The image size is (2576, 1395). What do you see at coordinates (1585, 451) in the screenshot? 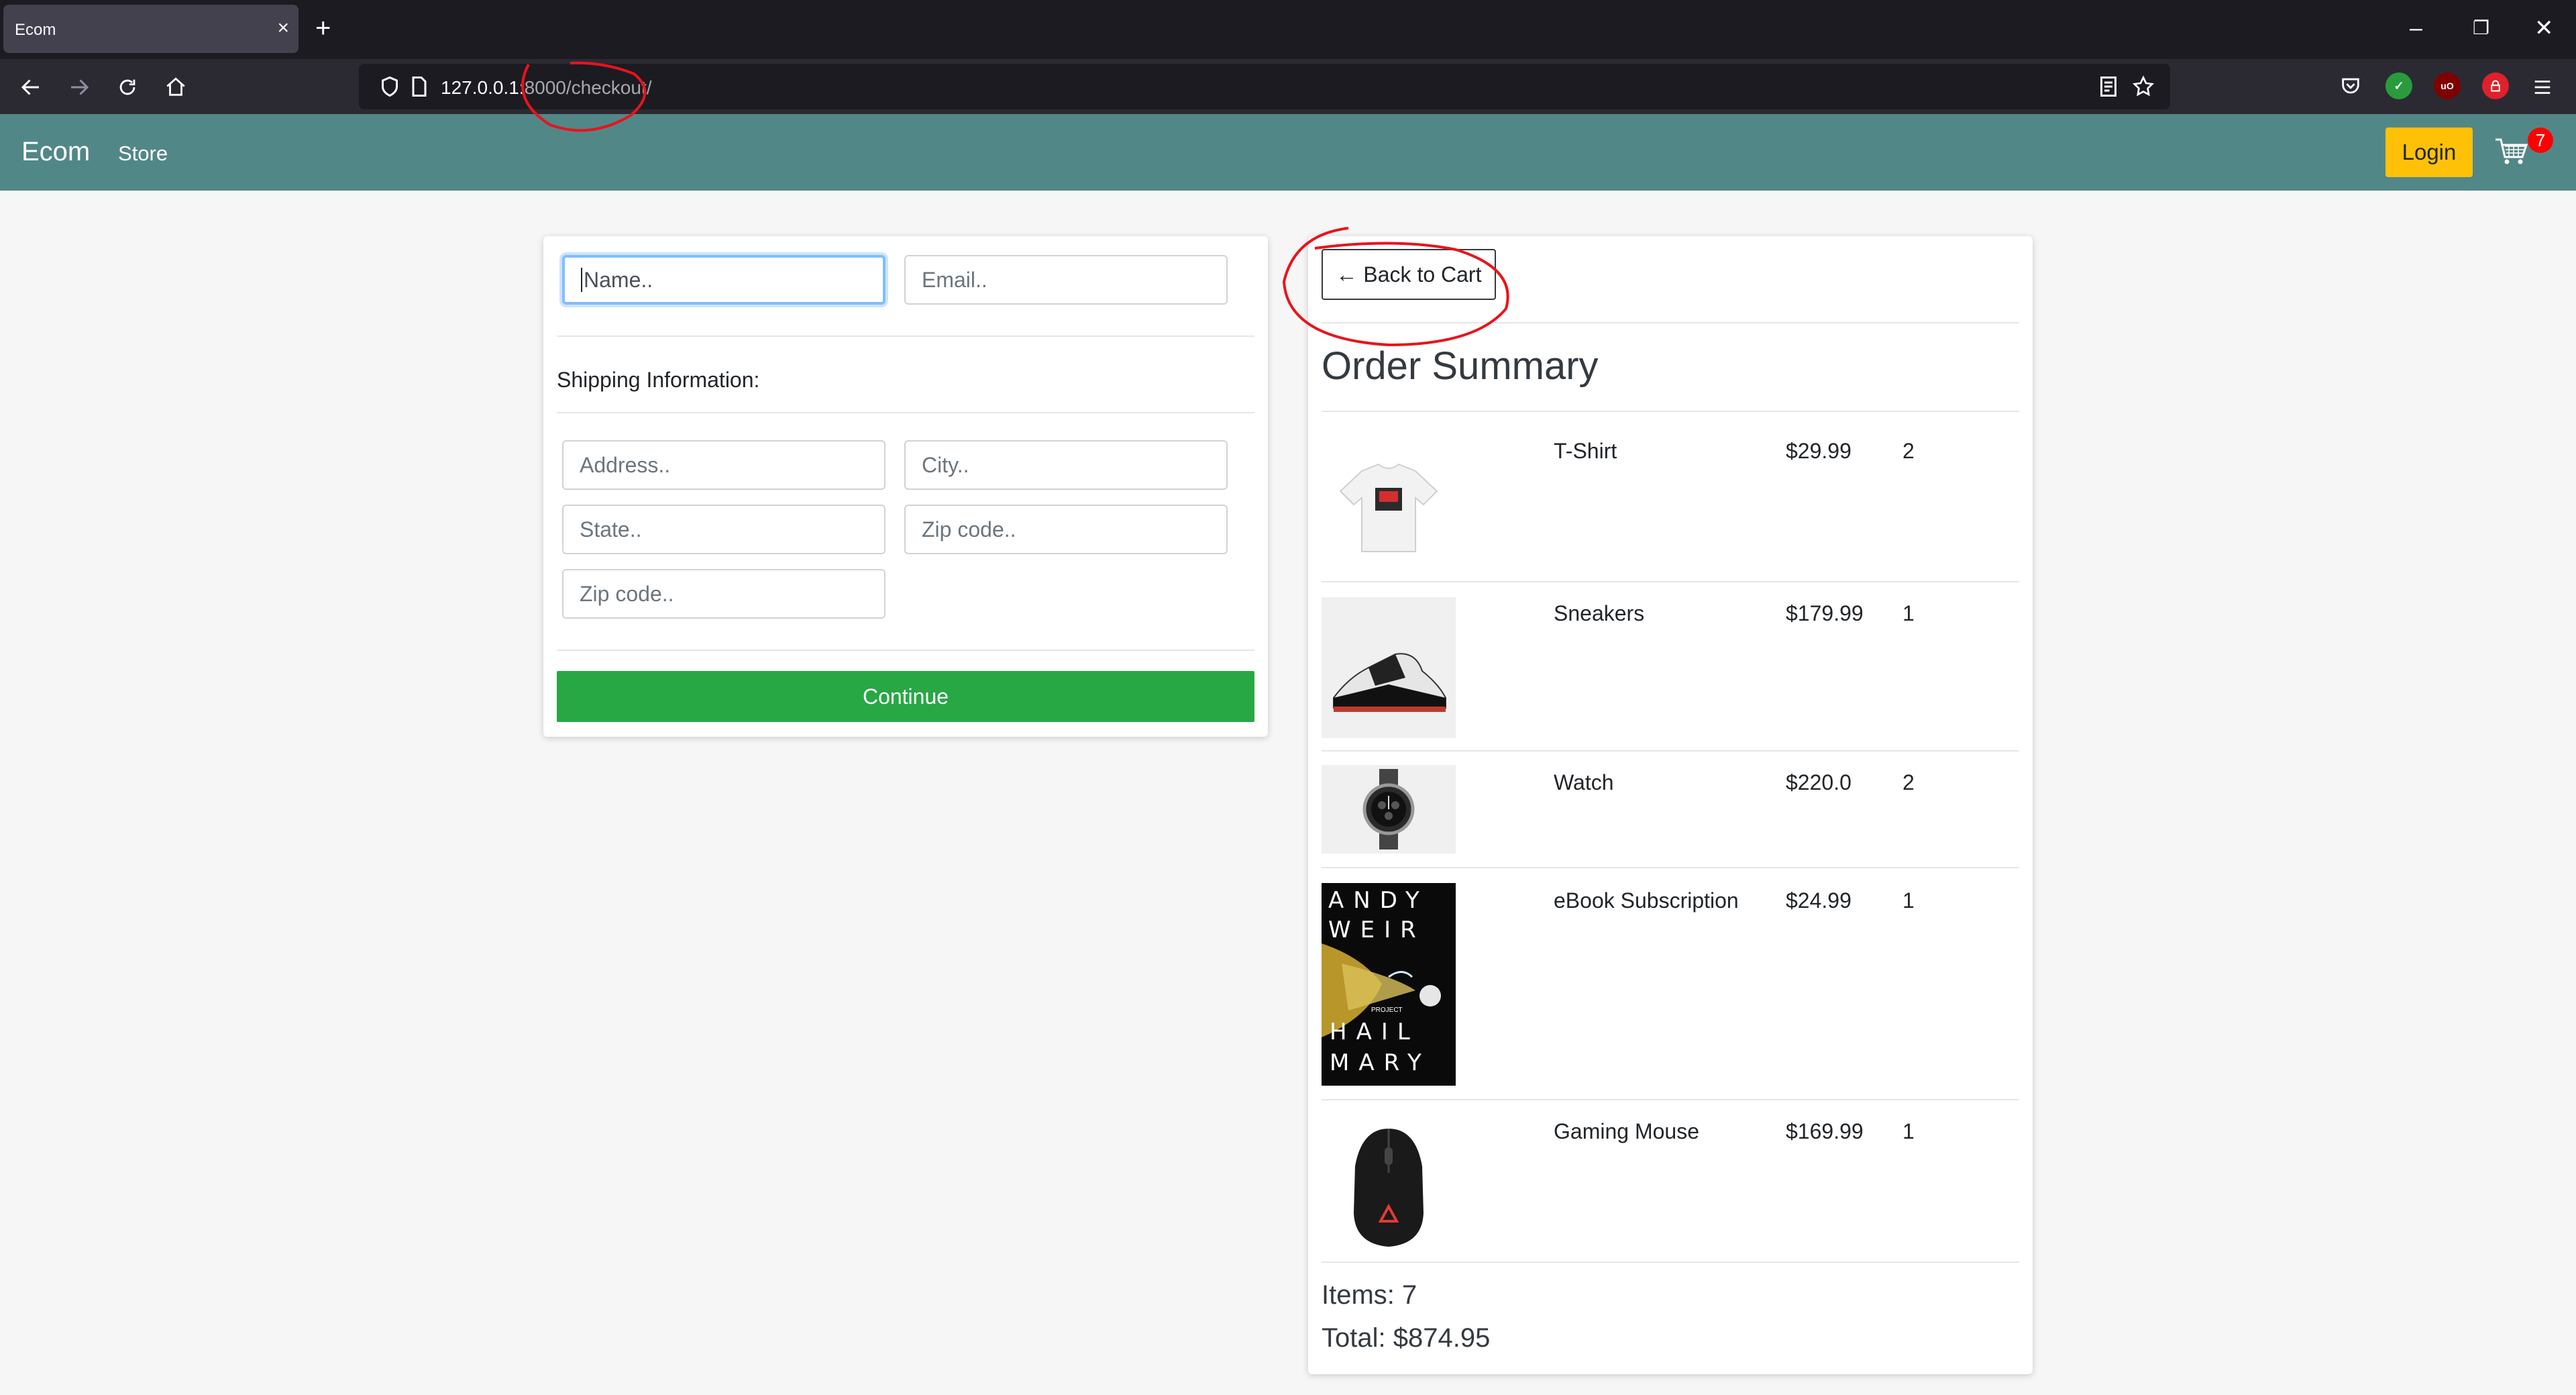
I see `item-name: T-Shirt` at bounding box center [1585, 451].